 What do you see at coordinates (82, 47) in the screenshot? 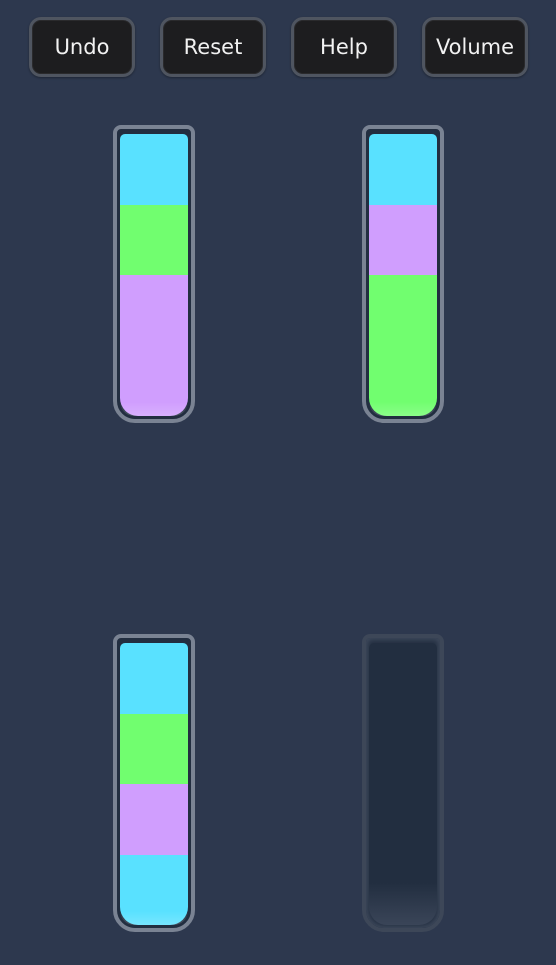
I see `undo-button: Undo` at bounding box center [82, 47].